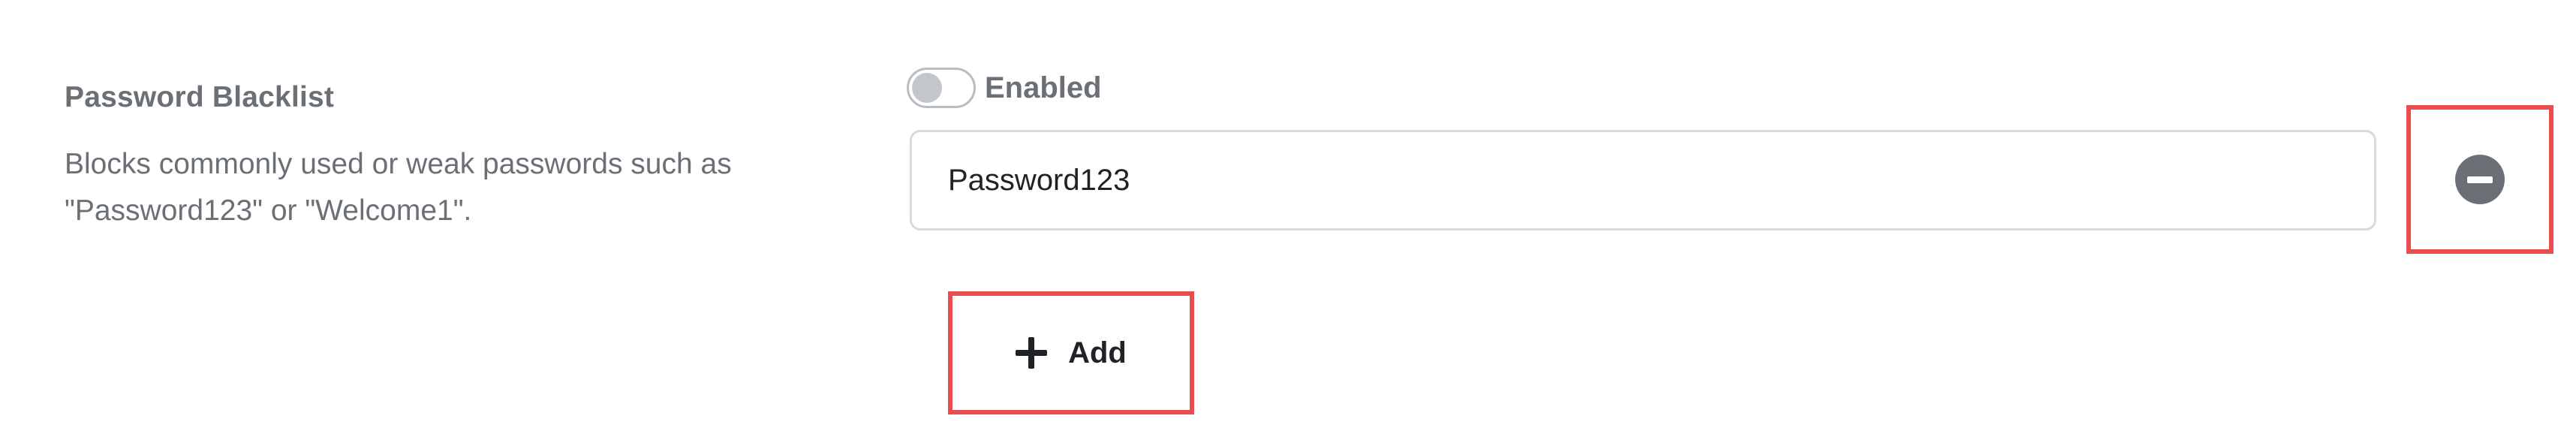 This screenshot has height=440, width=2576. I want to click on toggle-switch, so click(942, 88).